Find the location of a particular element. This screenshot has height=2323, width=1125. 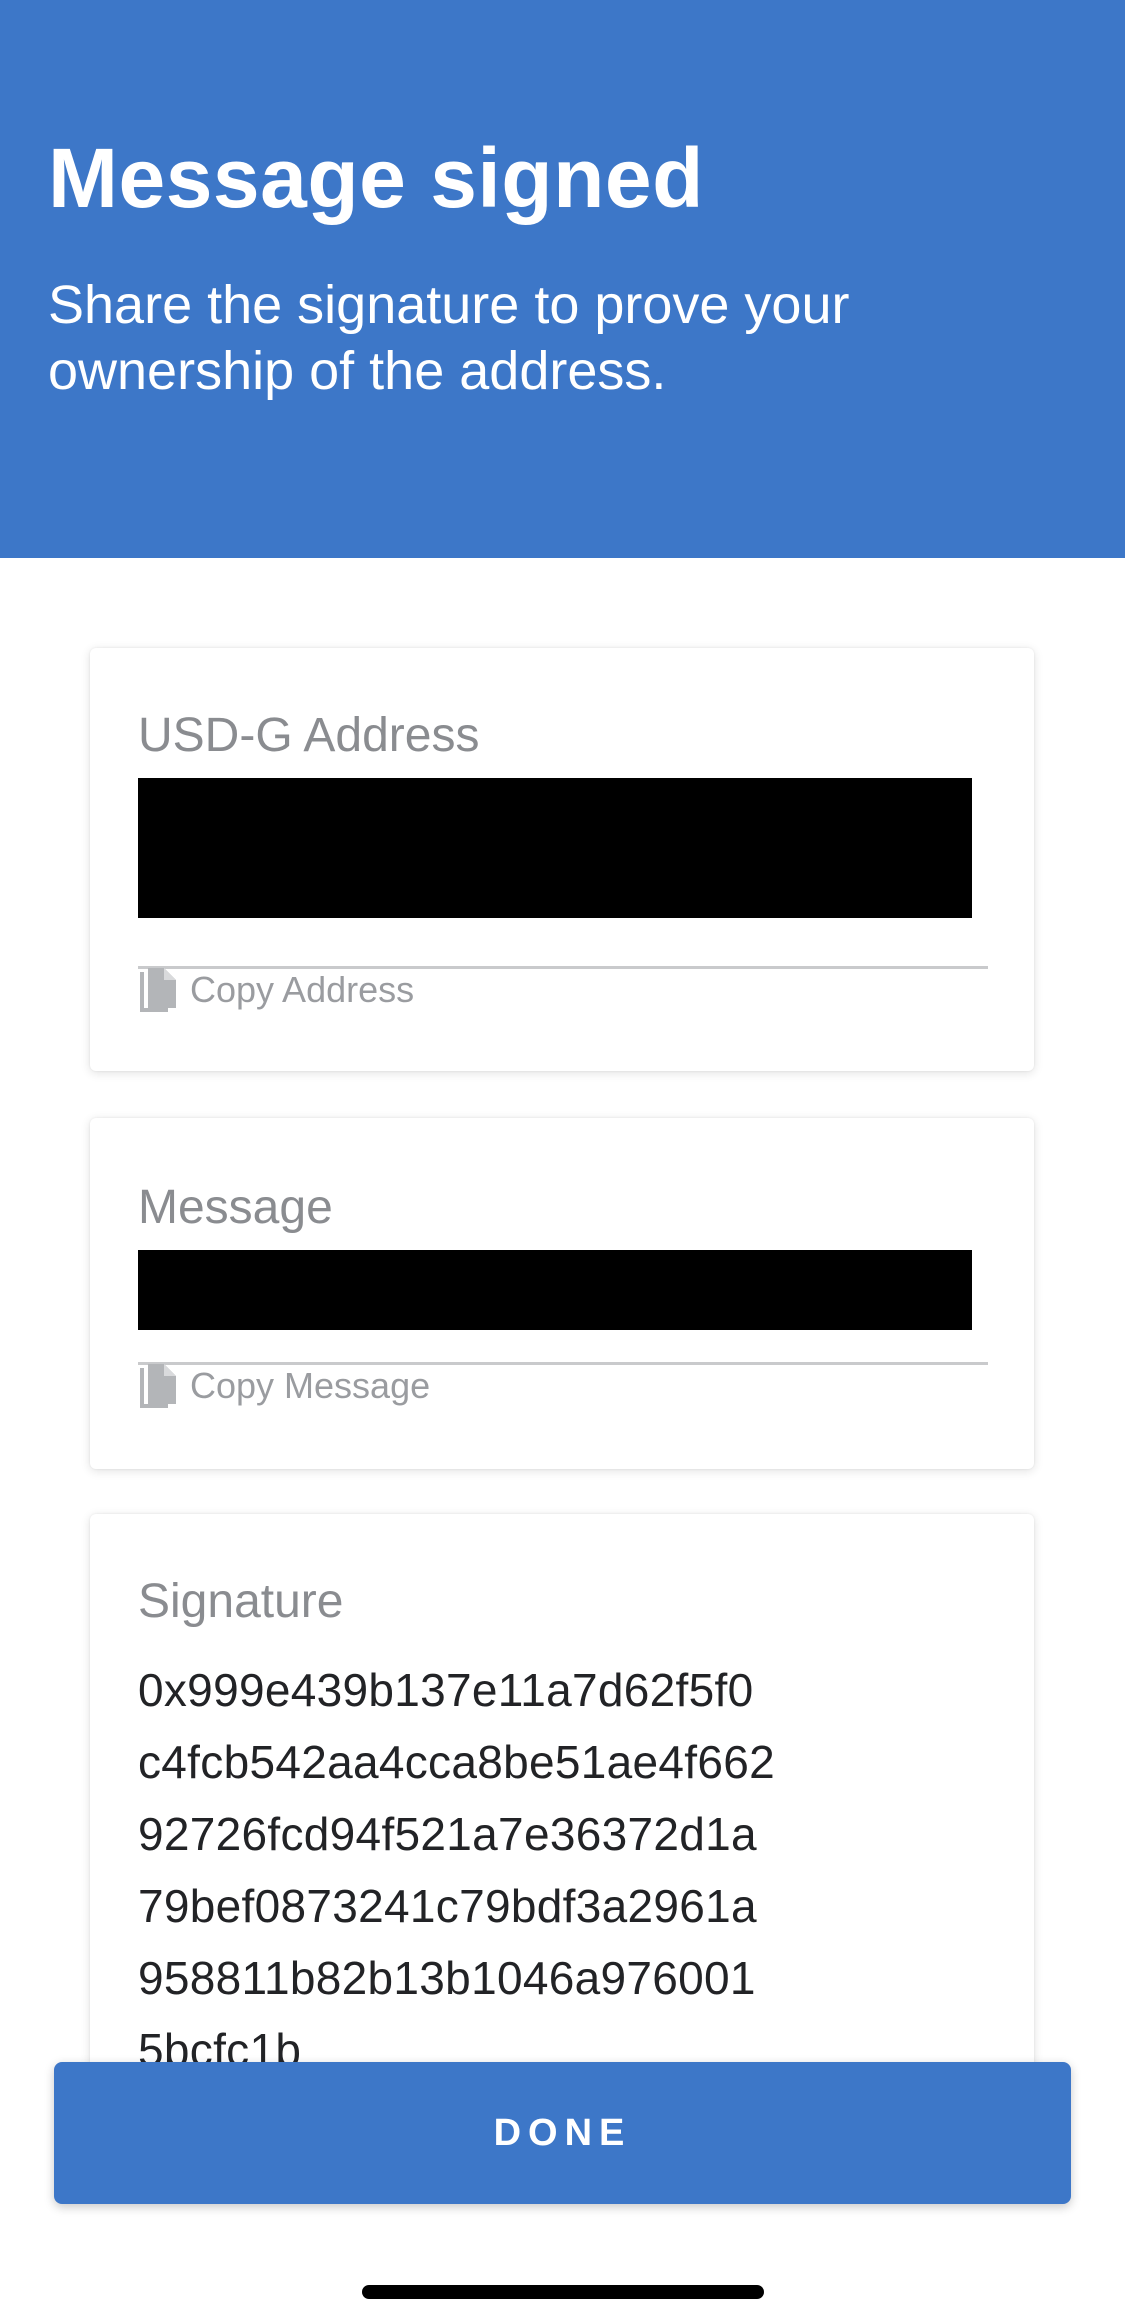

signature-label: Signature is located at coordinates (241, 1601).